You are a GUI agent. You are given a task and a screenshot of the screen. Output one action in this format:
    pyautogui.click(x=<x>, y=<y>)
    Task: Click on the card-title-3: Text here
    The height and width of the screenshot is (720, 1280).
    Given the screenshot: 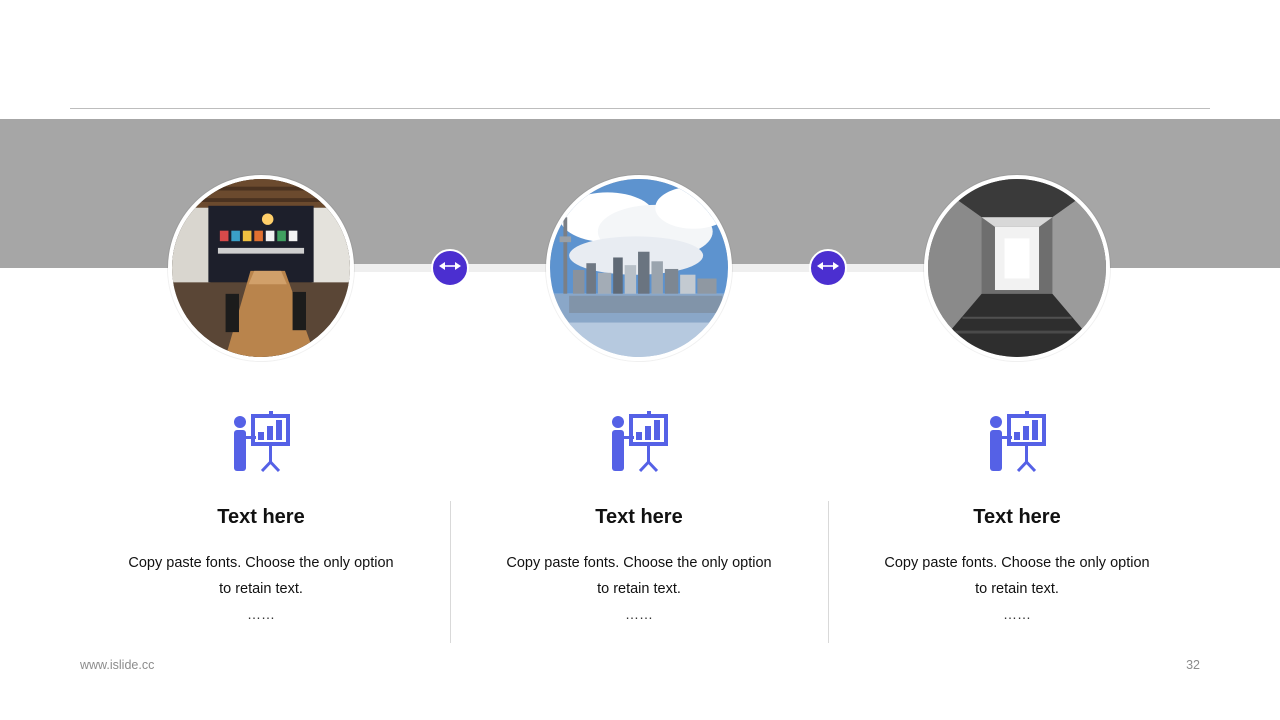 What is the action you would take?
    pyautogui.click(x=1017, y=517)
    